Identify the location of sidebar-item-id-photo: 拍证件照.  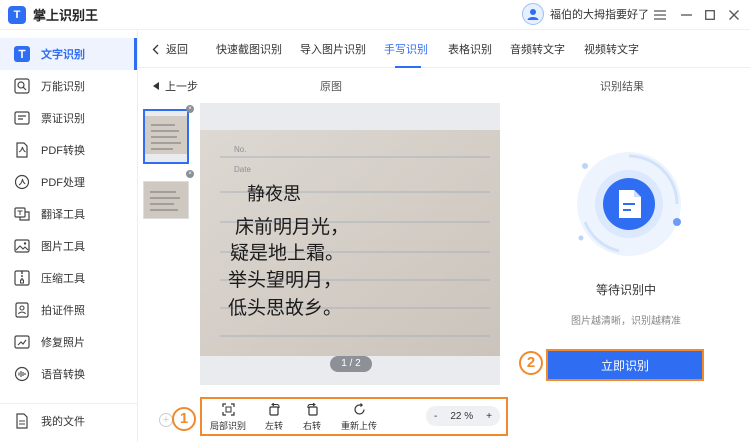
(68, 310).